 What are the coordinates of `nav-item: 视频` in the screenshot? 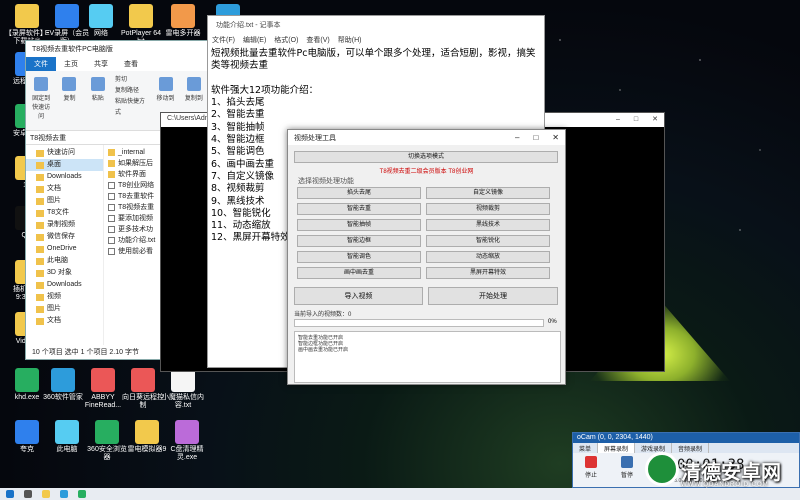 It's located at (64, 297).